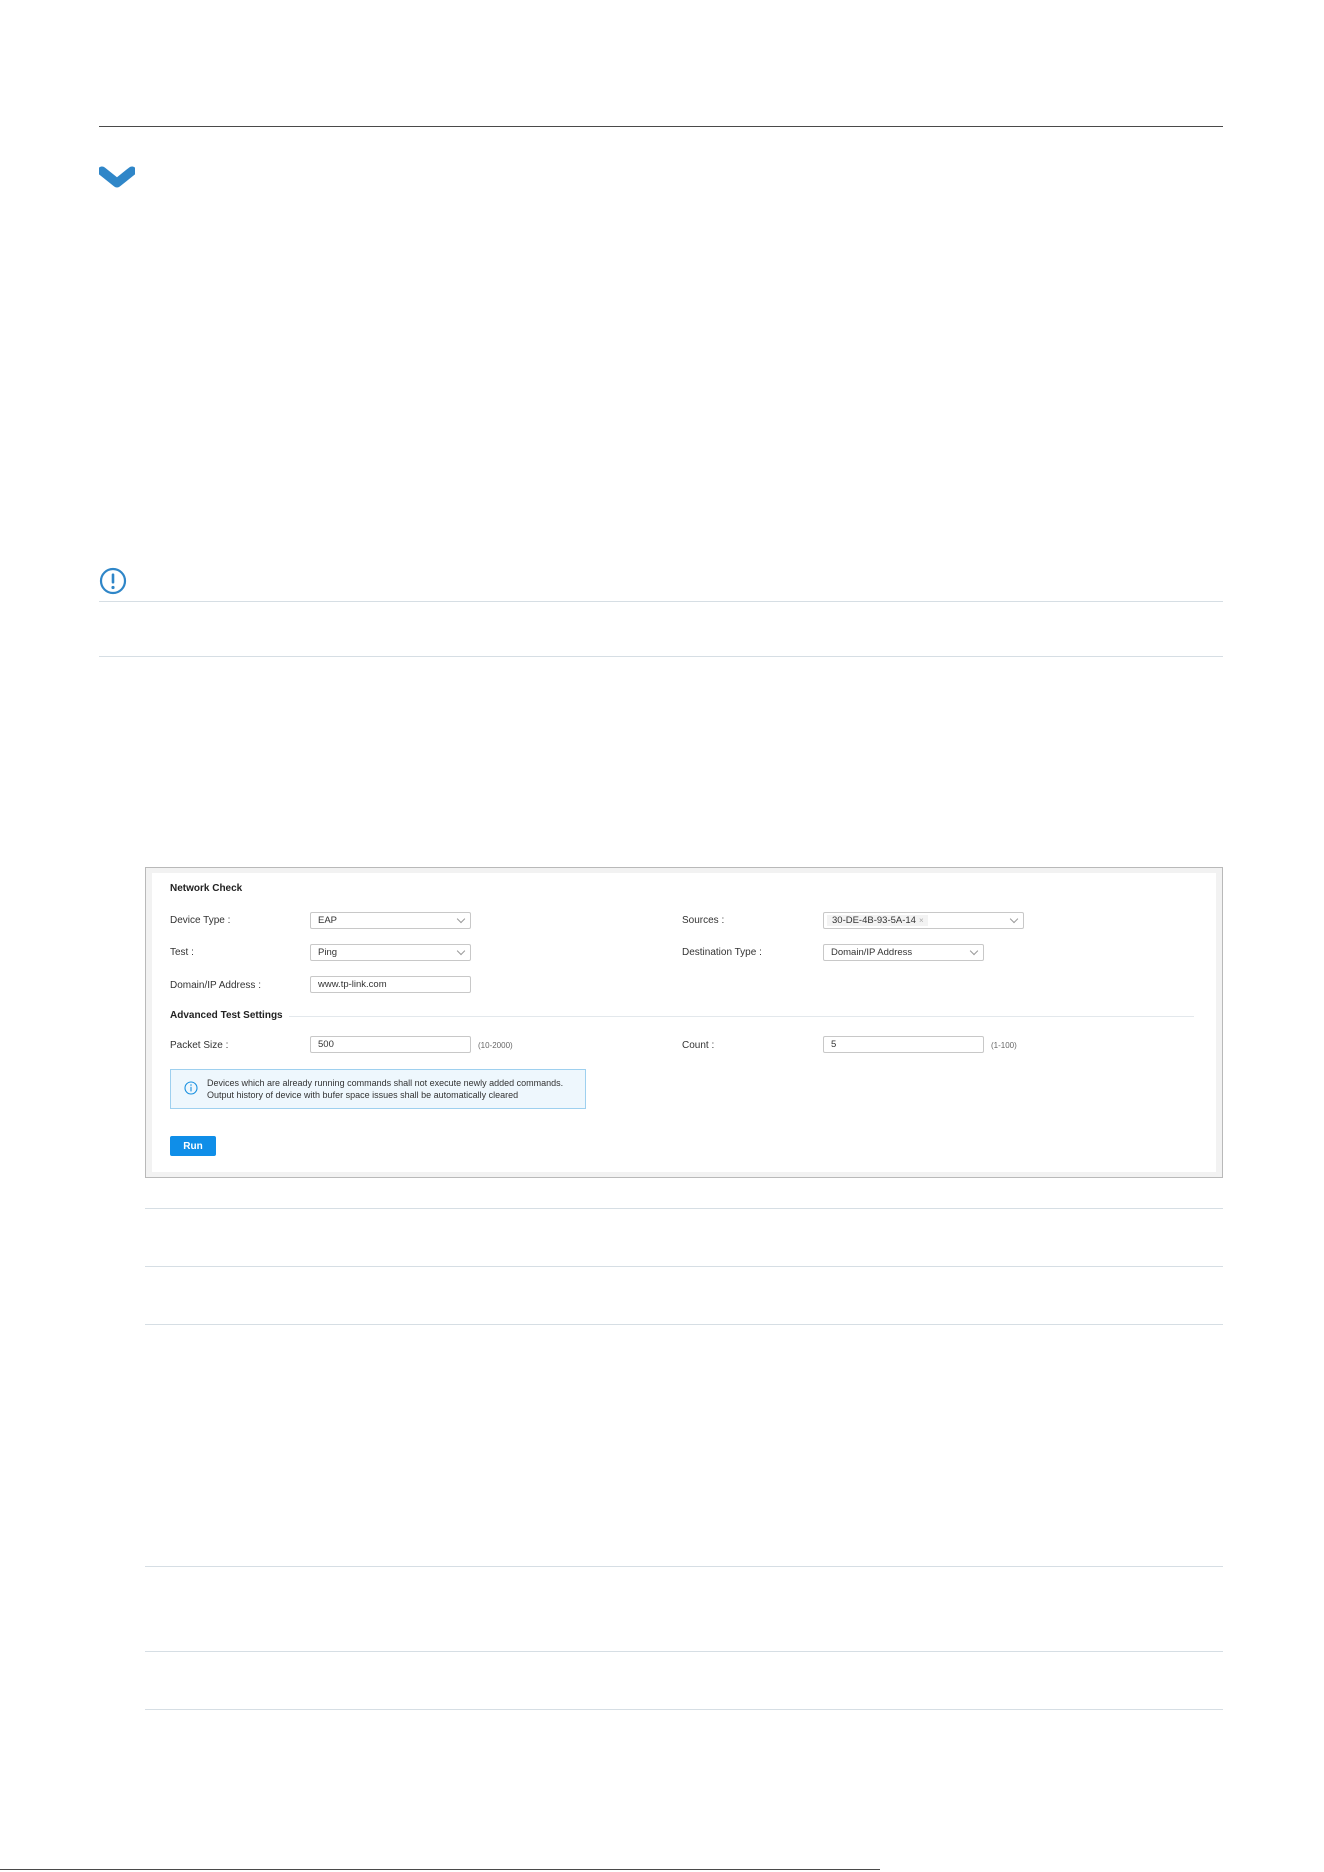 The image size is (1324, 1872). I want to click on count-label: Count :, so click(698, 1045).